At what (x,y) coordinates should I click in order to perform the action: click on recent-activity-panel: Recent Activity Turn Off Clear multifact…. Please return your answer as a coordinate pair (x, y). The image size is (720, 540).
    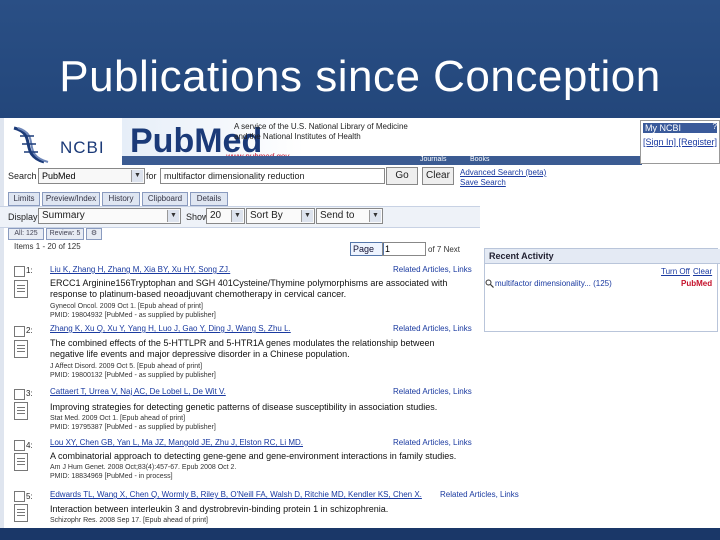
    Looking at the image, I should click on (602, 290).